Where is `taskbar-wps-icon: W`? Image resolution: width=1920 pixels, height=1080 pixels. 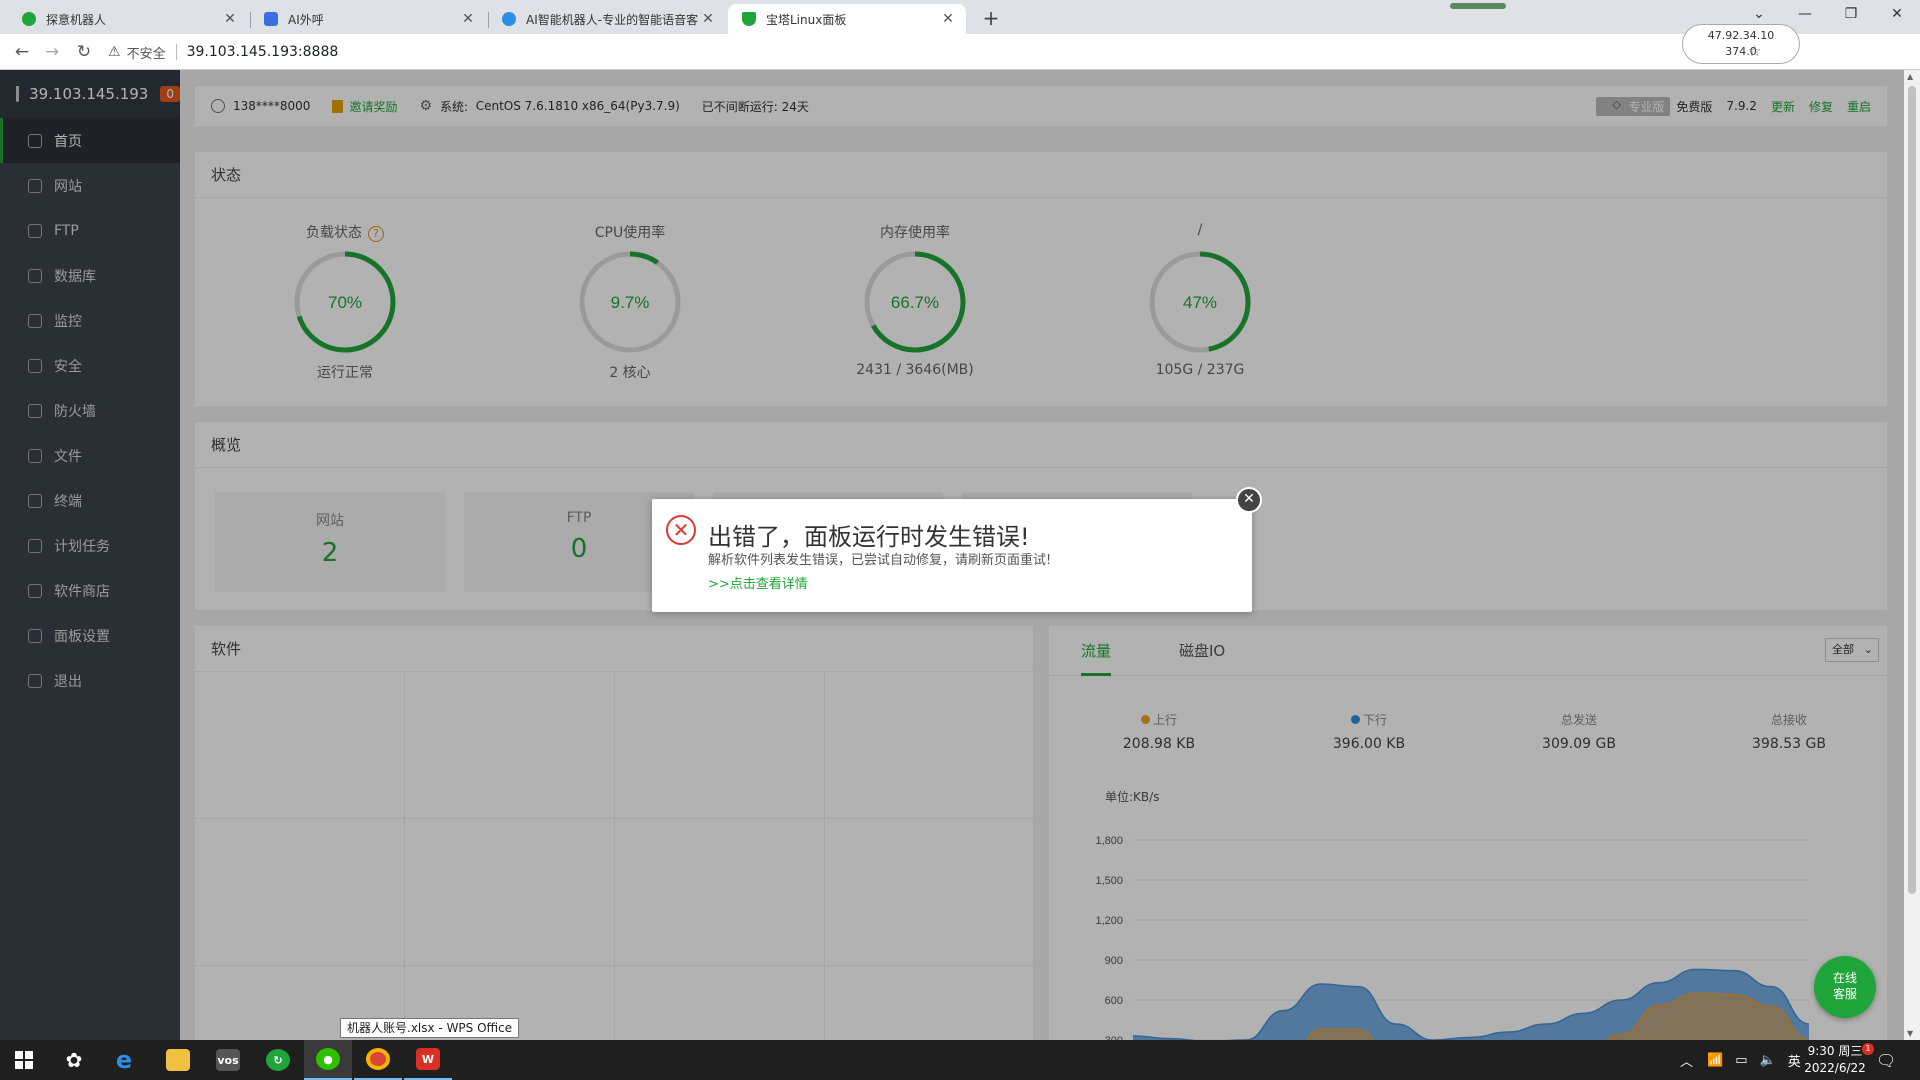
taskbar-wps-icon: W is located at coordinates (428, 1060).